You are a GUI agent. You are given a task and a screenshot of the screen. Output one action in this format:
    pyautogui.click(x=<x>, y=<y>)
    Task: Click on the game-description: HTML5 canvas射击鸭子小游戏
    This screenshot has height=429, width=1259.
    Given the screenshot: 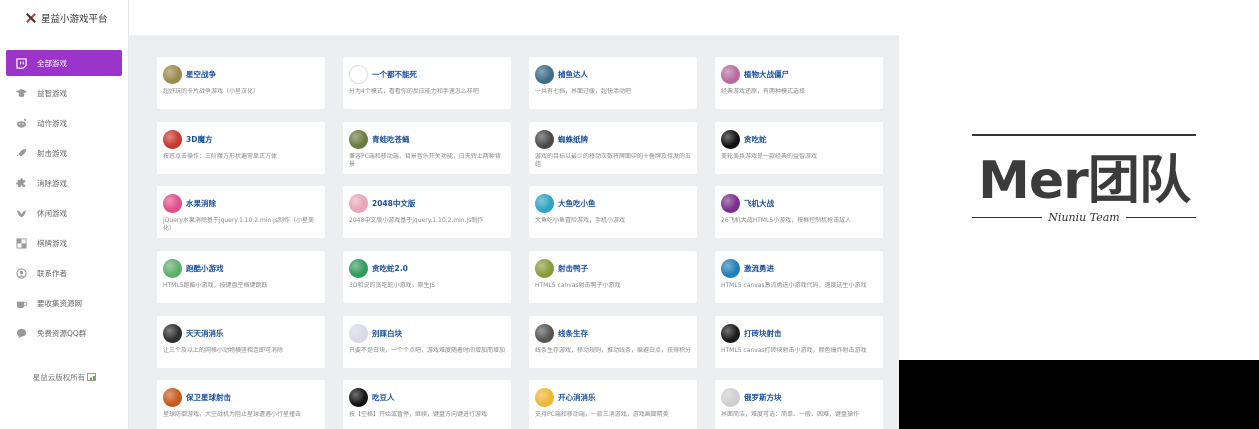 What is the action you would take?
    pyautogui.click(x=578, y=285)
    